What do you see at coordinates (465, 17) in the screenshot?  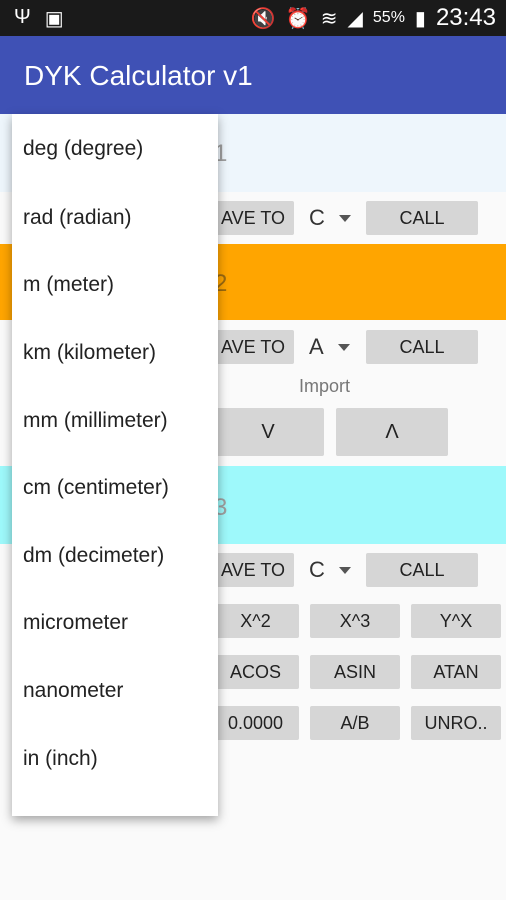 I see `clock: 23:43` at bounding box center [465, 17].